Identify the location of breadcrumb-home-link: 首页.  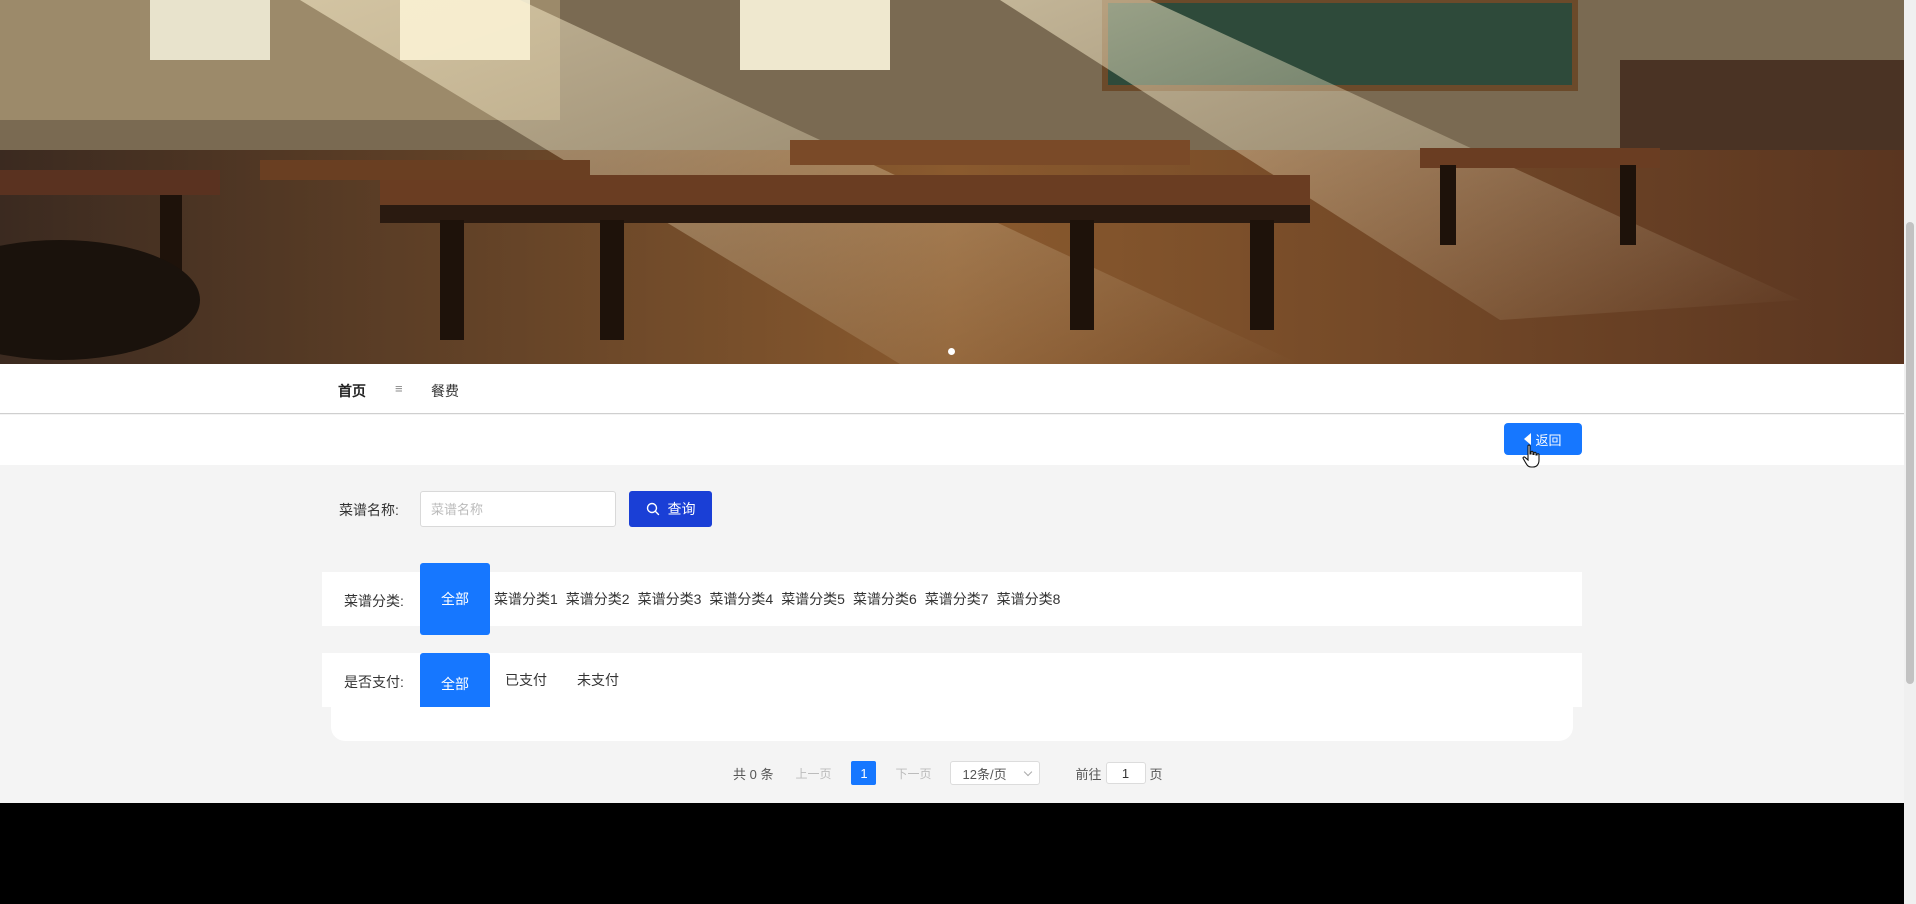
(352, 391).